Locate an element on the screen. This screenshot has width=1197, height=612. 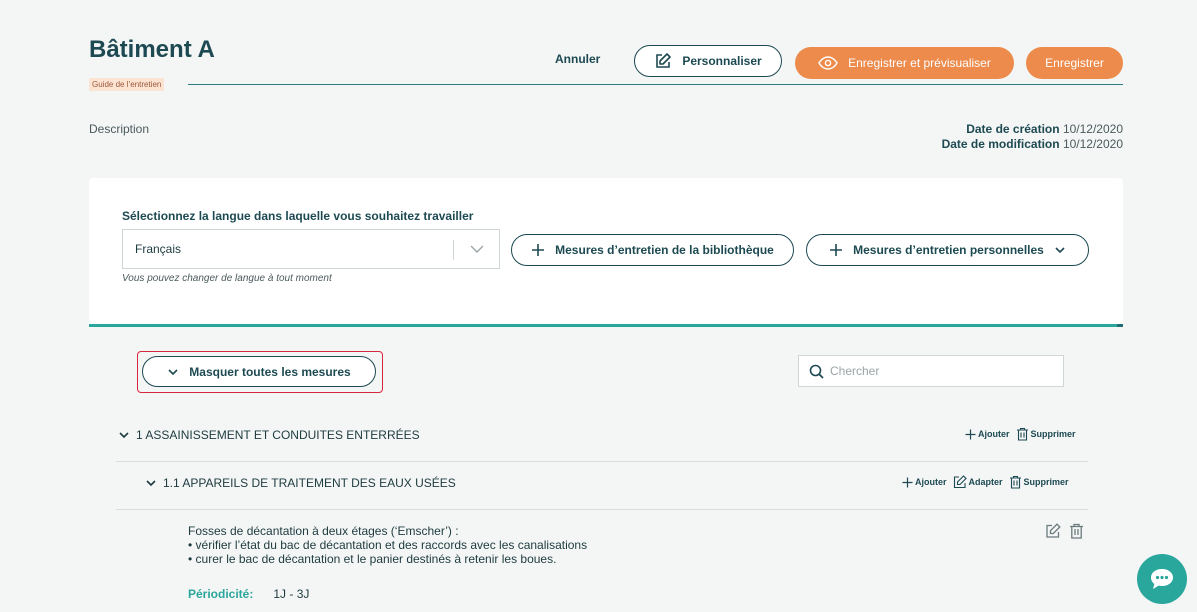
language-select: Français is located at coordinates (311, 249).